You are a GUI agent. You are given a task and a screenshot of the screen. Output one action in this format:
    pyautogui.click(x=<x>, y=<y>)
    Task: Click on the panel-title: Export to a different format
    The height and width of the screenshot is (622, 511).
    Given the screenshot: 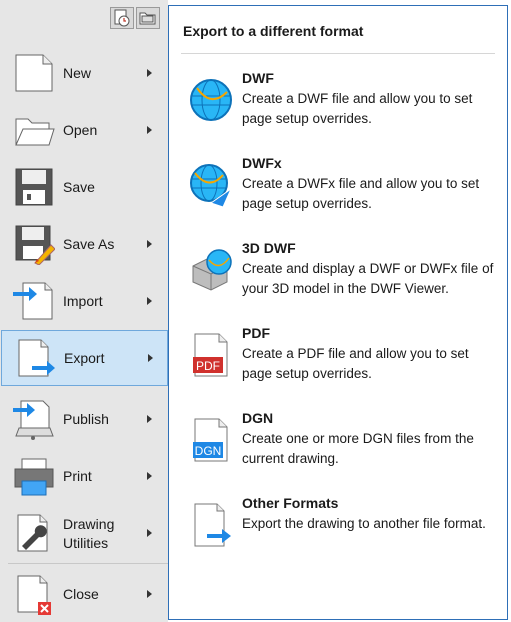 What is the action you would take?
    pyautogui.click(x=273, y=31)
    